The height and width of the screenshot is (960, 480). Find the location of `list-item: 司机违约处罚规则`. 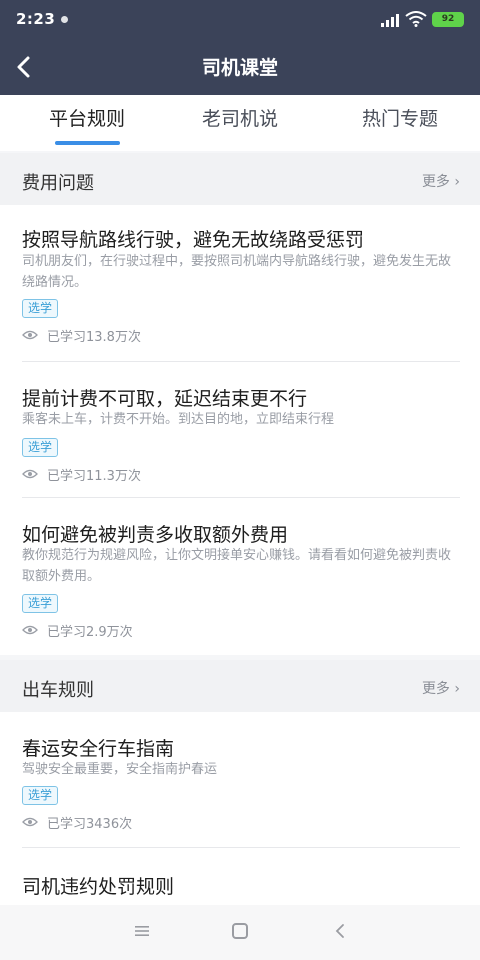

list-item: 司机违约处罚规则 is located at coordinates (240, 876).